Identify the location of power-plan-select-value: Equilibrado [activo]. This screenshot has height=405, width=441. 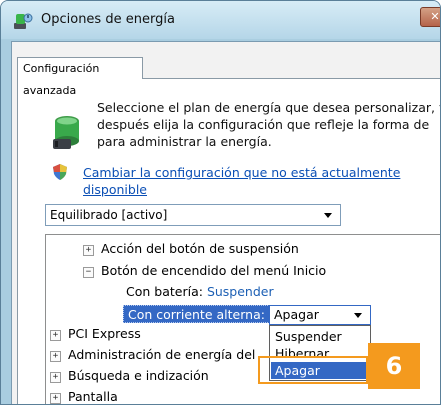
(109, 215).